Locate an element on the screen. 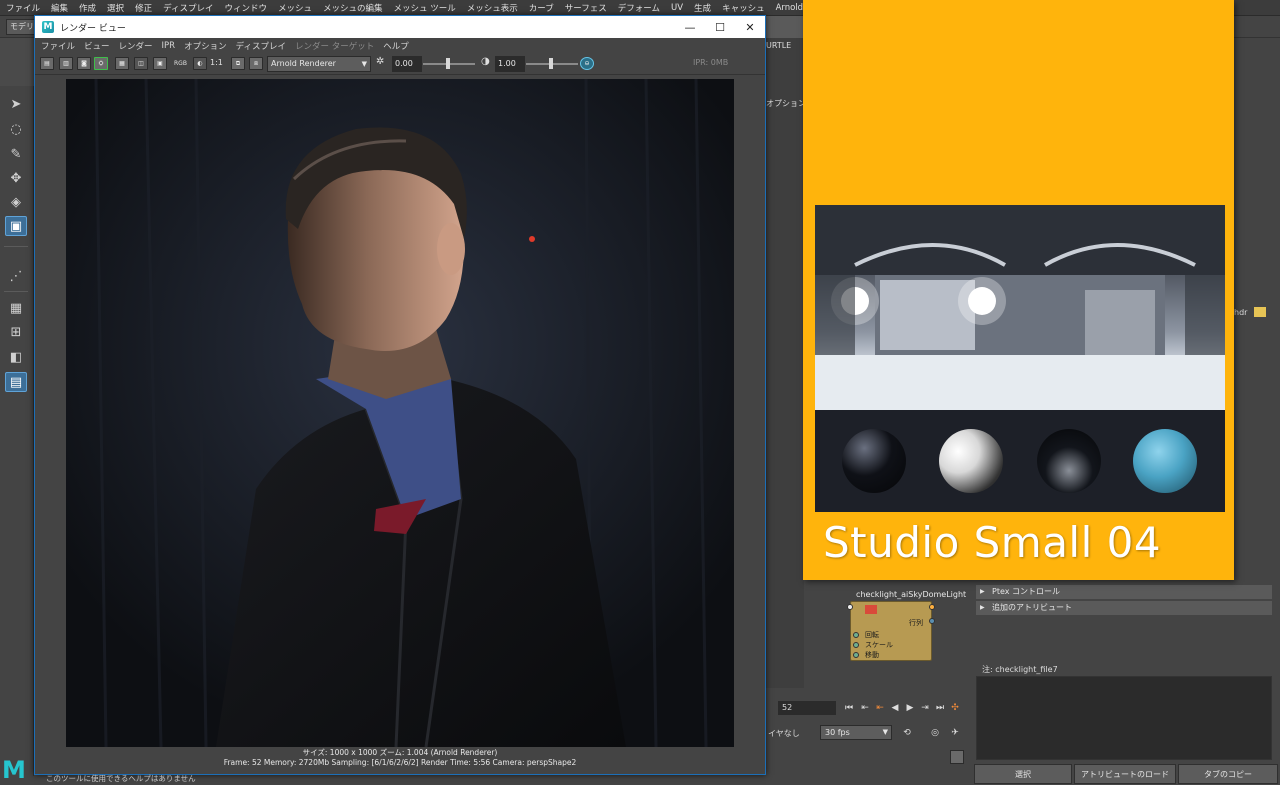  maya-menu-item: ディスプレイ is located at coordinates (188, 8).